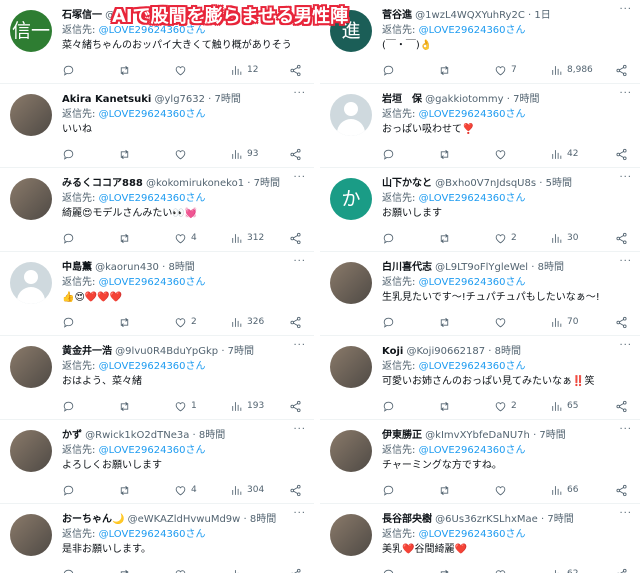  I want to click on views-button: 304, so click(247, 490).